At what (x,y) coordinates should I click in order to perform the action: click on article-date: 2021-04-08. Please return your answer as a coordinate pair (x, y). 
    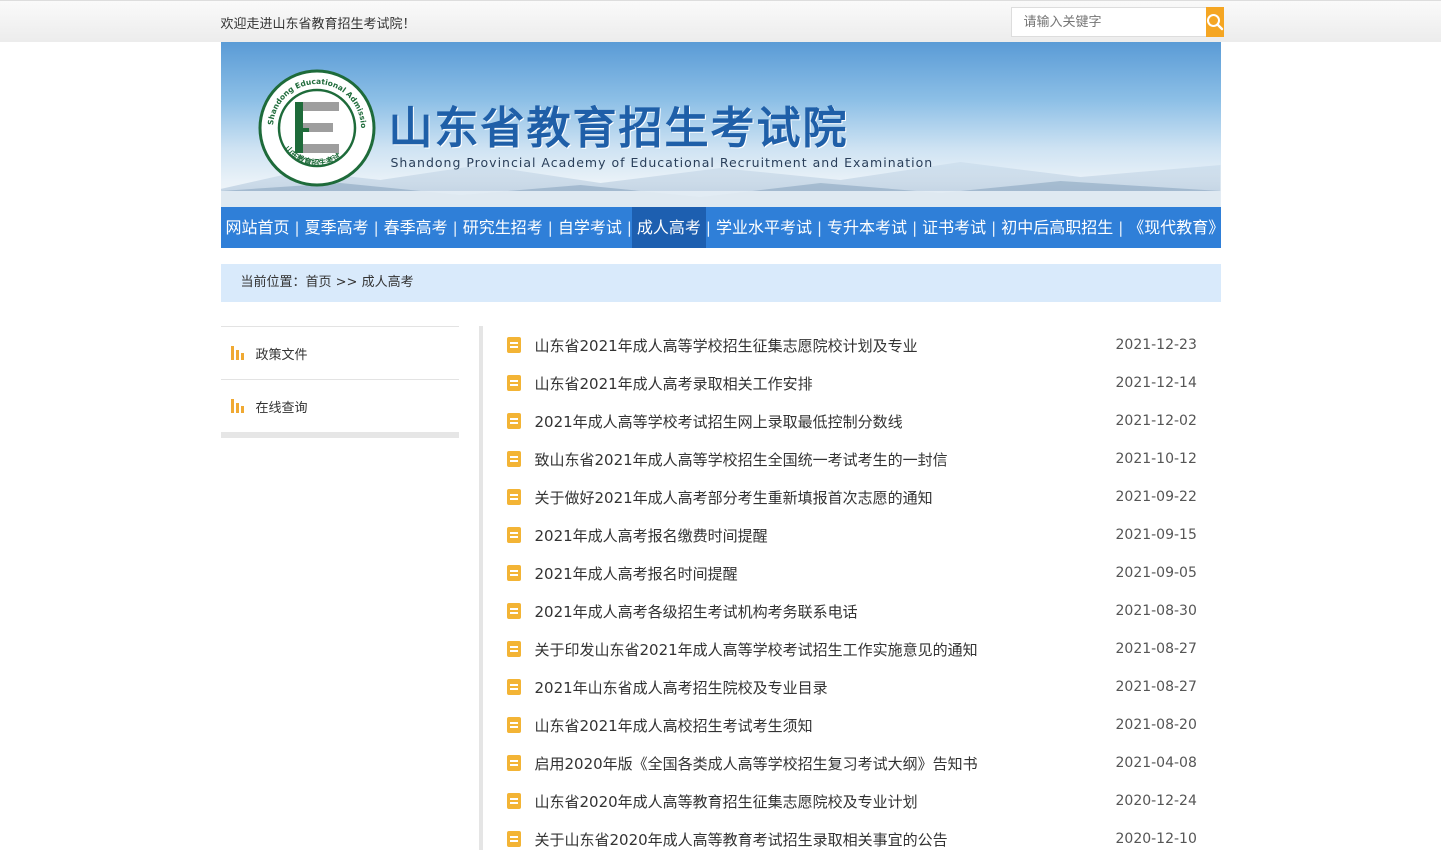
    Looking at the image, I should click on (1156, 763).